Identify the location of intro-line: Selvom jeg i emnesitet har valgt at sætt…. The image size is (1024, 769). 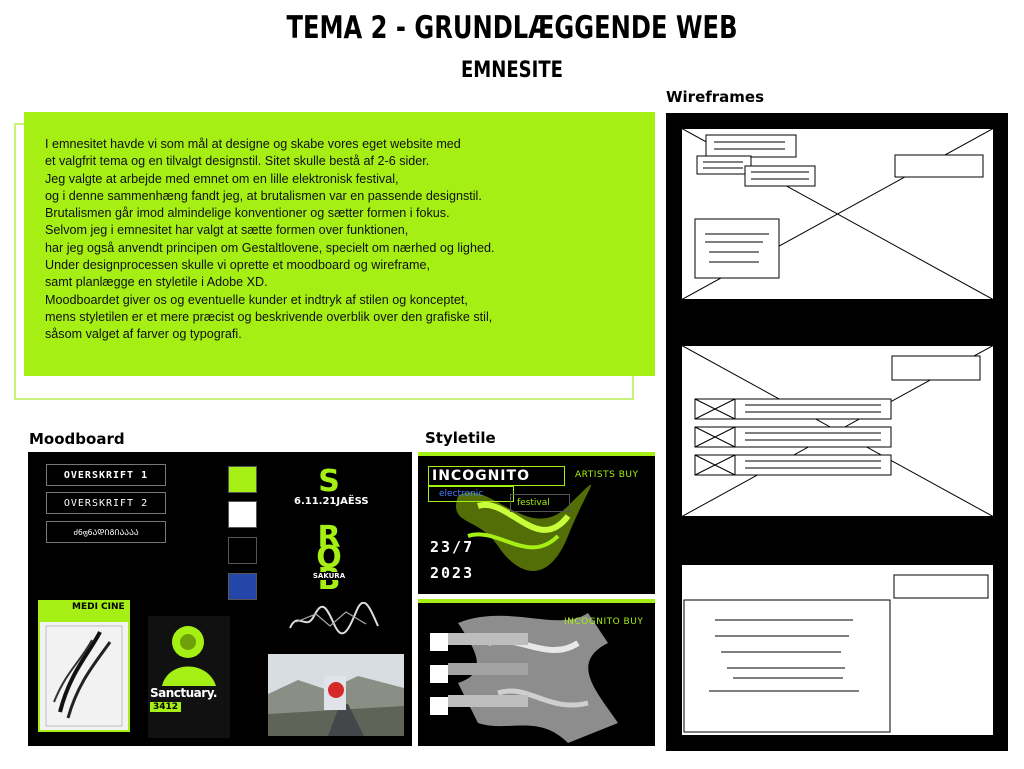
(227, 230).